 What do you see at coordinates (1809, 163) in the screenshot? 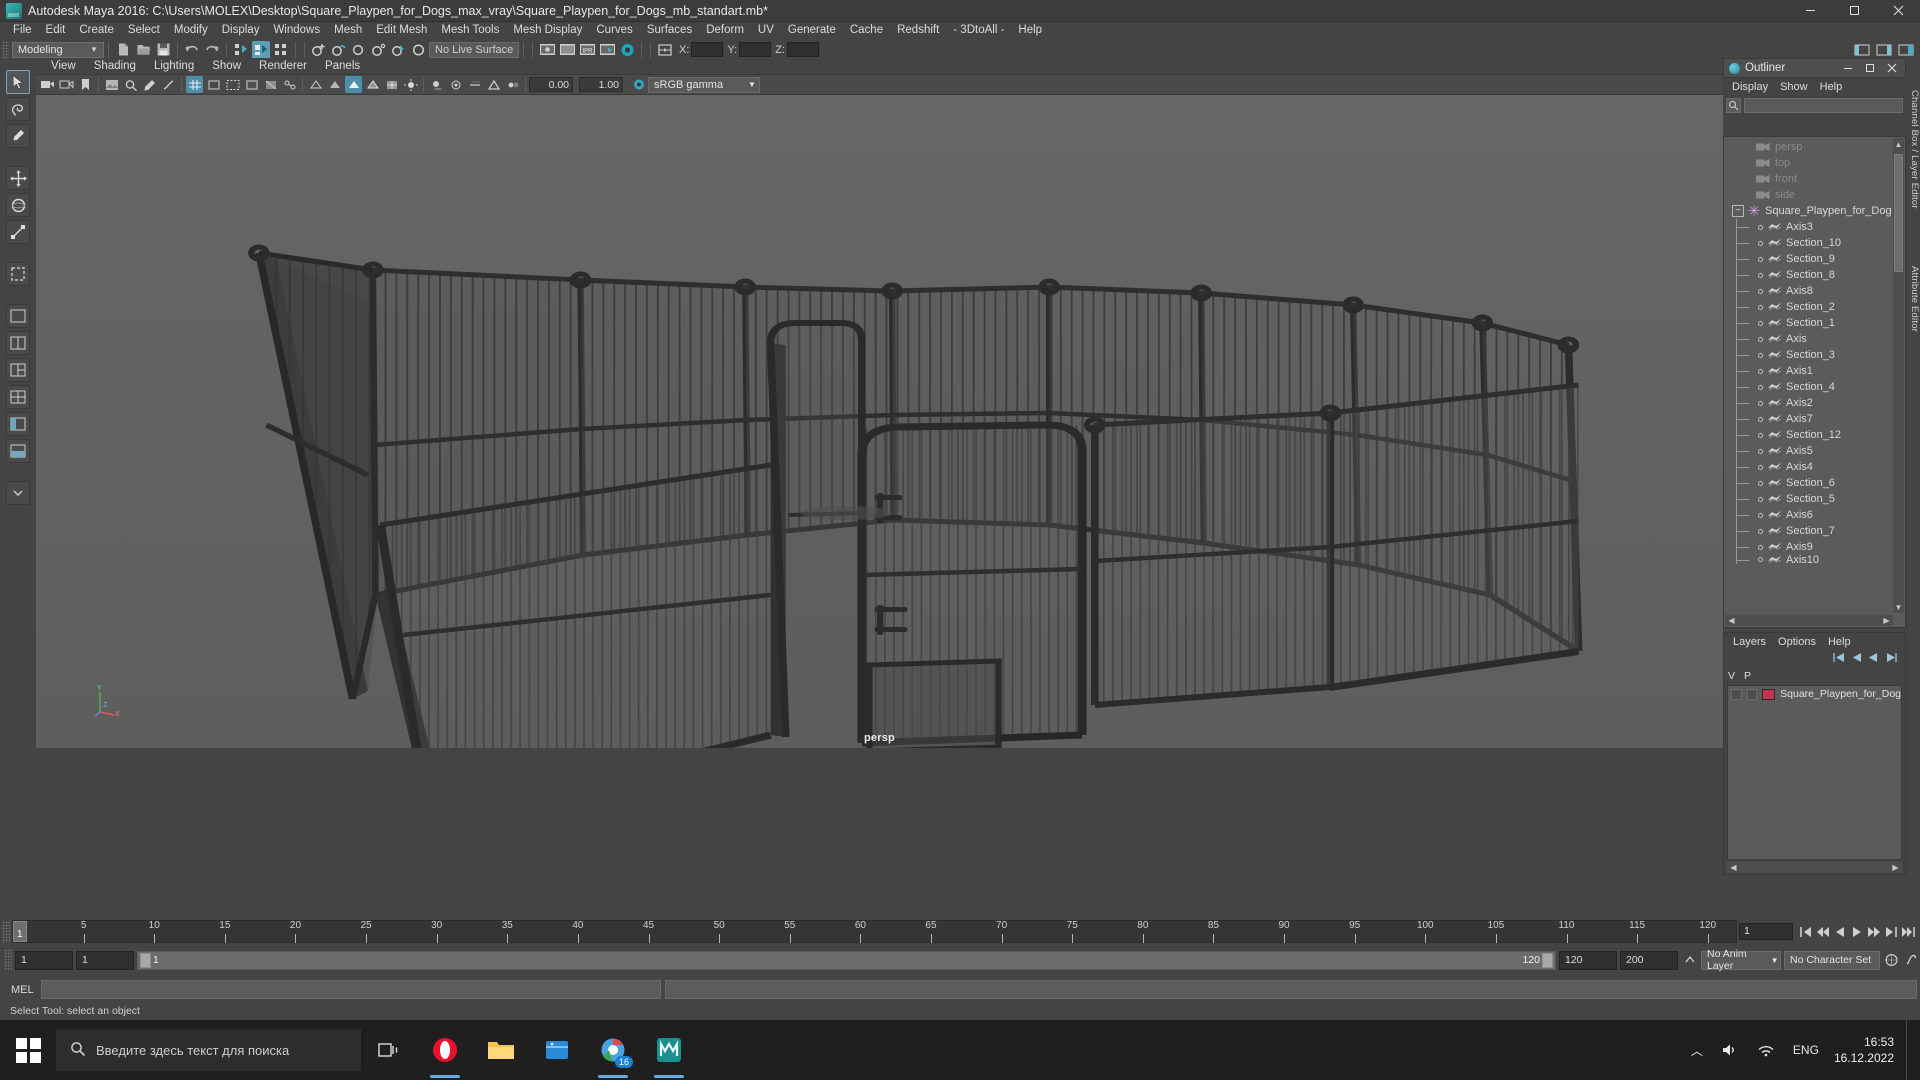
I see `outliner-item-camera-top: top` at bounding box center [1809, 163].